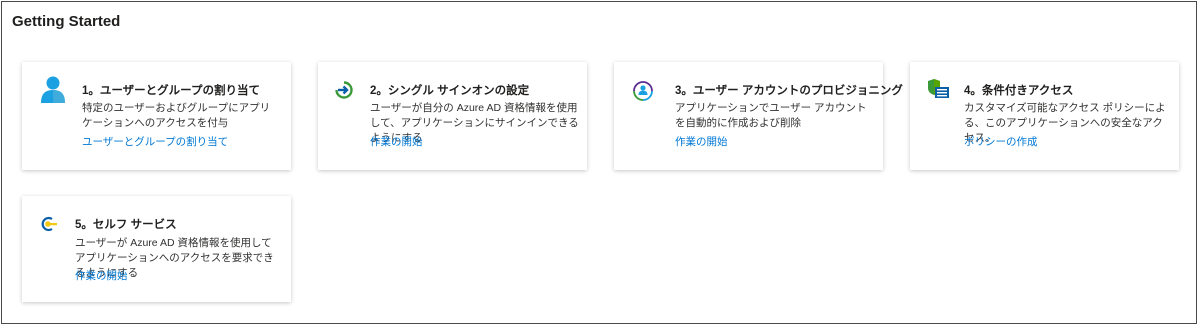 Image resolution: width=1200 pixels, height=327 pixels. What do you see at coordinates (1001, 141) in the screenshot?
I see `create-policy-link: ポリシーの作成` at bounding box center [1001, 141].